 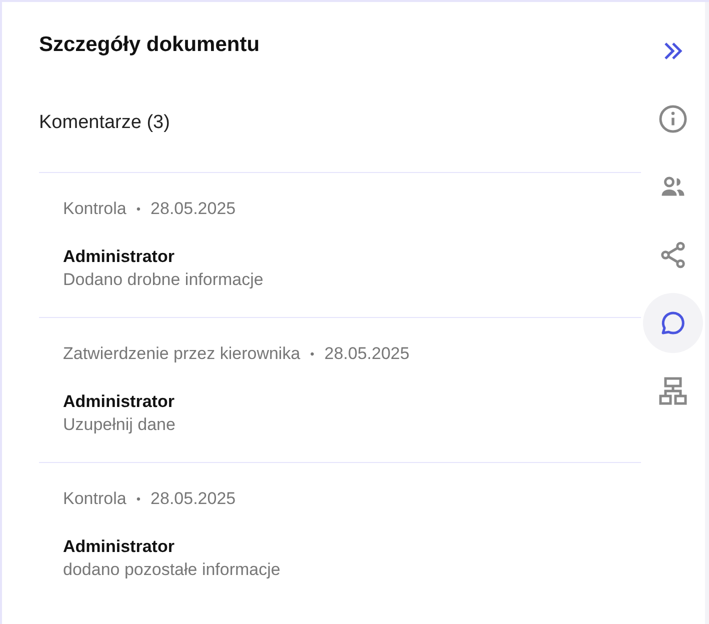 What do you see at coordinates (172, 570) in the screenshot?
I see `comment-text: dodano pozostałe informacje` at bounding box center [172, 570].